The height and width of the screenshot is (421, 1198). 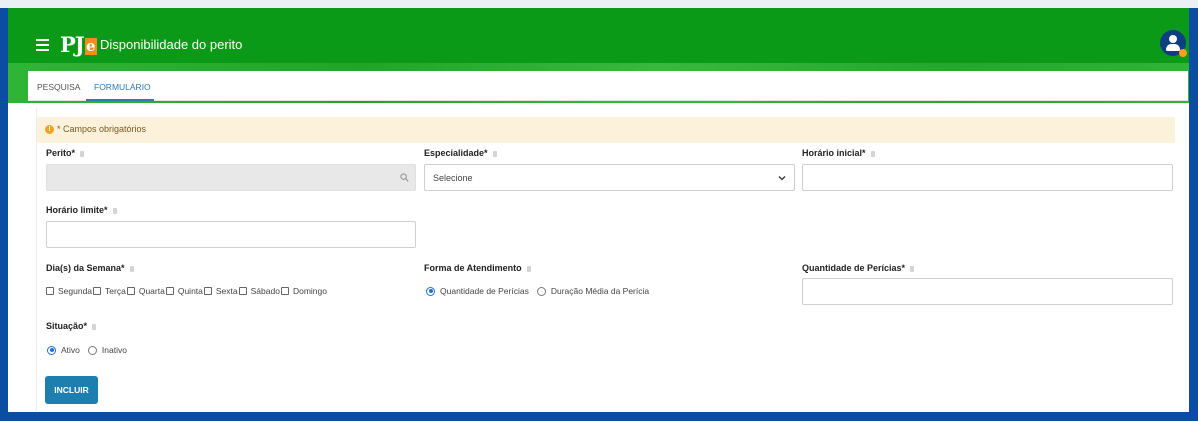 I want to click on chevron-down-icon, so click(x=782, y=178).